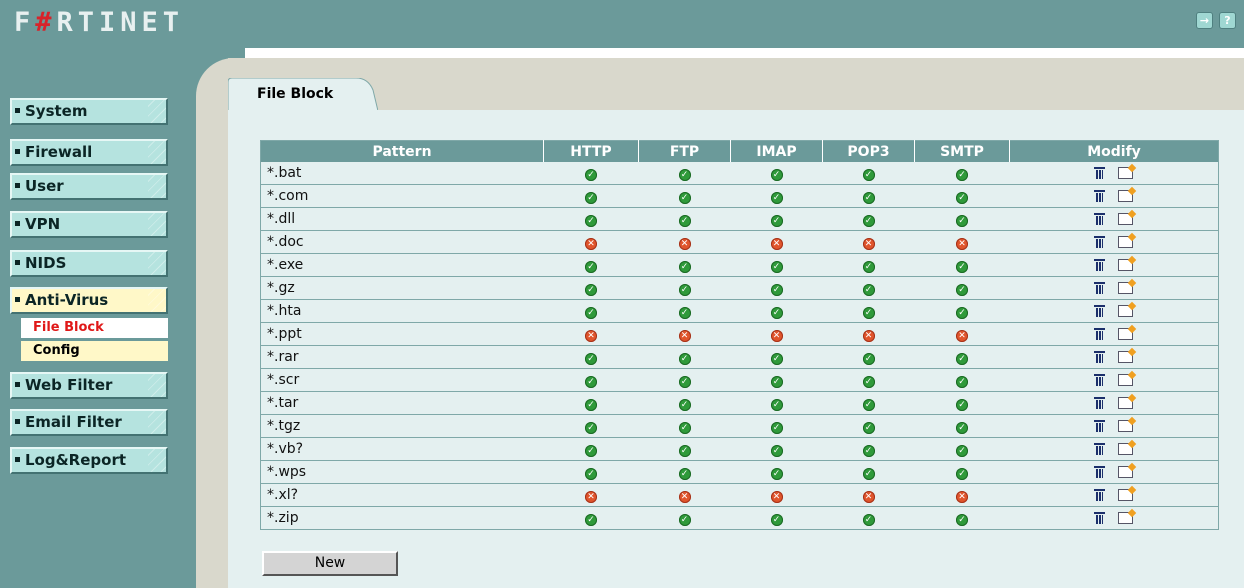  Describe the element at coordinates (330, 563) in the screenshot. I see `new-button: New` at that location.